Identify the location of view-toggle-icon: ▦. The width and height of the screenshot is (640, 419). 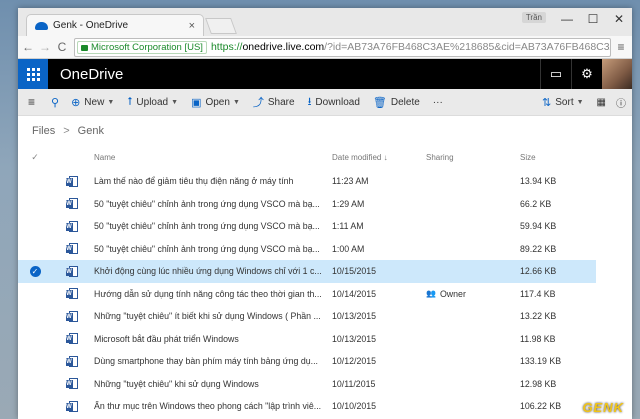
(601, 102).